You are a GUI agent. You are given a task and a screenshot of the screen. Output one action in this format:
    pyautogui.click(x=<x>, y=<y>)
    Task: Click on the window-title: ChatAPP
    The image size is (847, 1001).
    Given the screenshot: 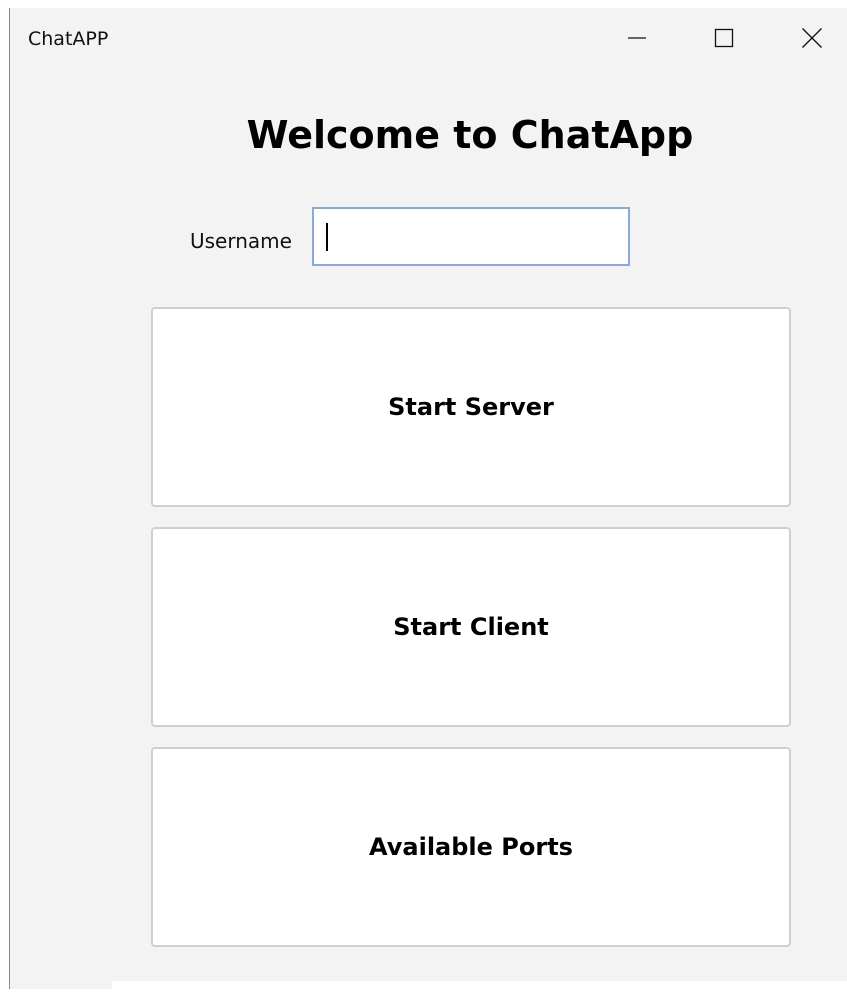 What is the action you would take?
    pyautogui.click(x=68, y=39)
    